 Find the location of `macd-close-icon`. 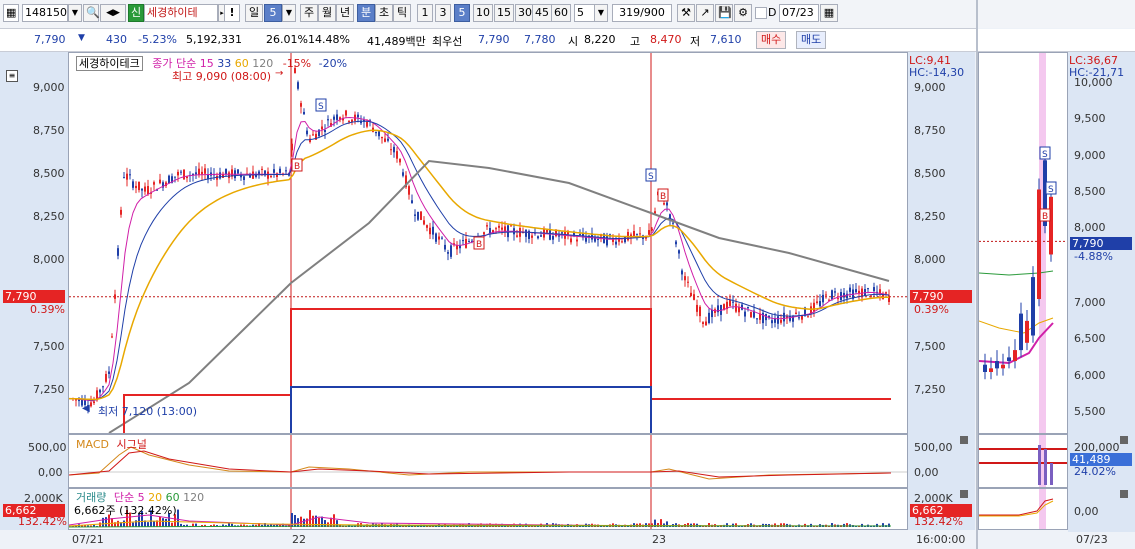

macd-close-icon is located at coordinates (964, 440).